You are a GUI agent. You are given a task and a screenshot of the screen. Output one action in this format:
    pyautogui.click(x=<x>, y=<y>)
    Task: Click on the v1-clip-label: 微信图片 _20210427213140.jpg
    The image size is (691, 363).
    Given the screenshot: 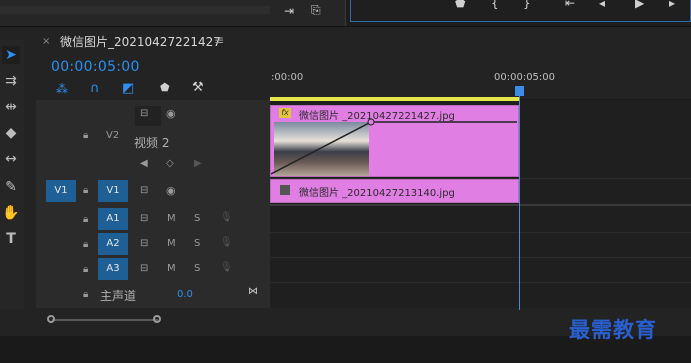 What is the action you would take?
    pyautogui.click(x=377, y=193)
    